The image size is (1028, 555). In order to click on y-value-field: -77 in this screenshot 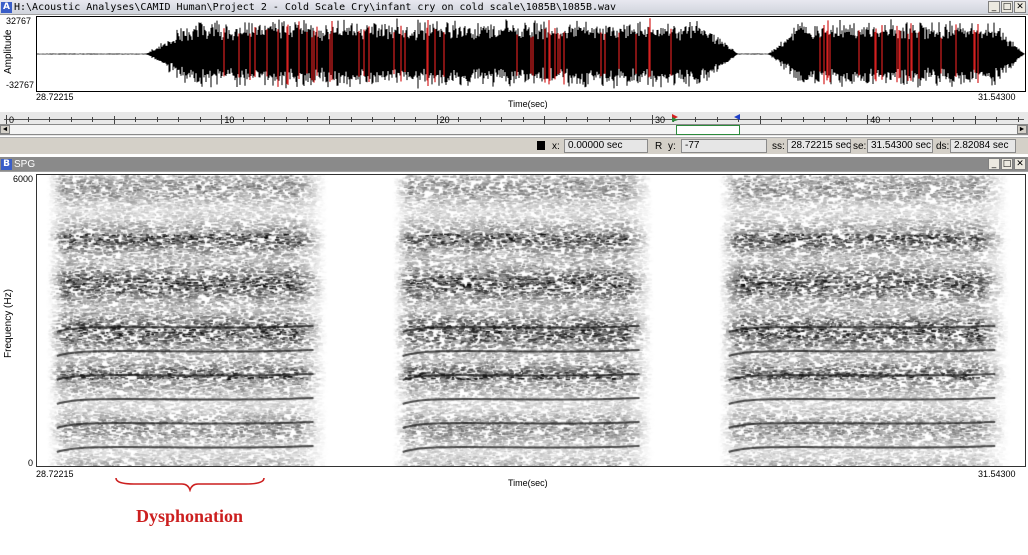, I will do `click(724, 146)`.